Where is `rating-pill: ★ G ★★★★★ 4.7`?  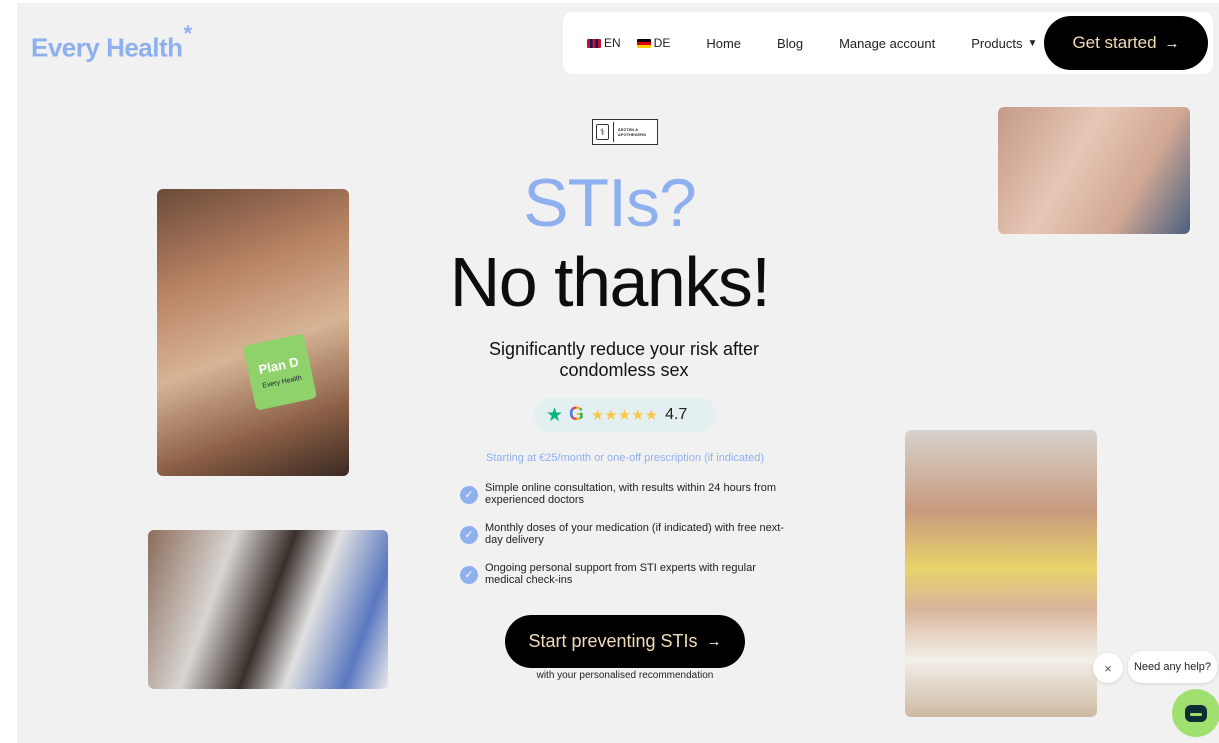
rating-pill: ★ G ★★★★★ 4.7 is located at coordinates (625, 415).